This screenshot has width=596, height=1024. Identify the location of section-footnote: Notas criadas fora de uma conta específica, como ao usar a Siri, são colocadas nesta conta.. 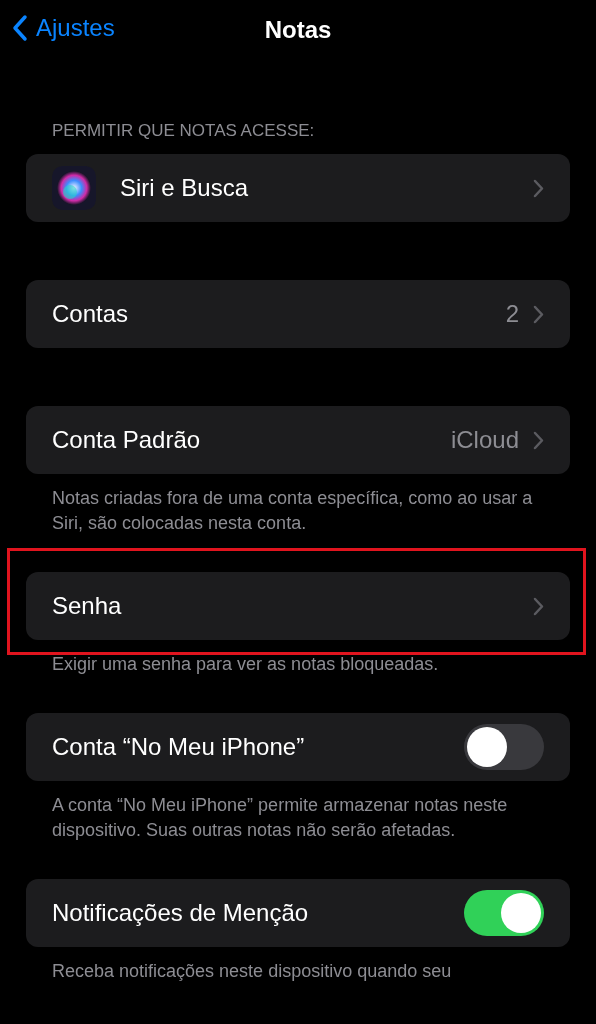
(293, 511).